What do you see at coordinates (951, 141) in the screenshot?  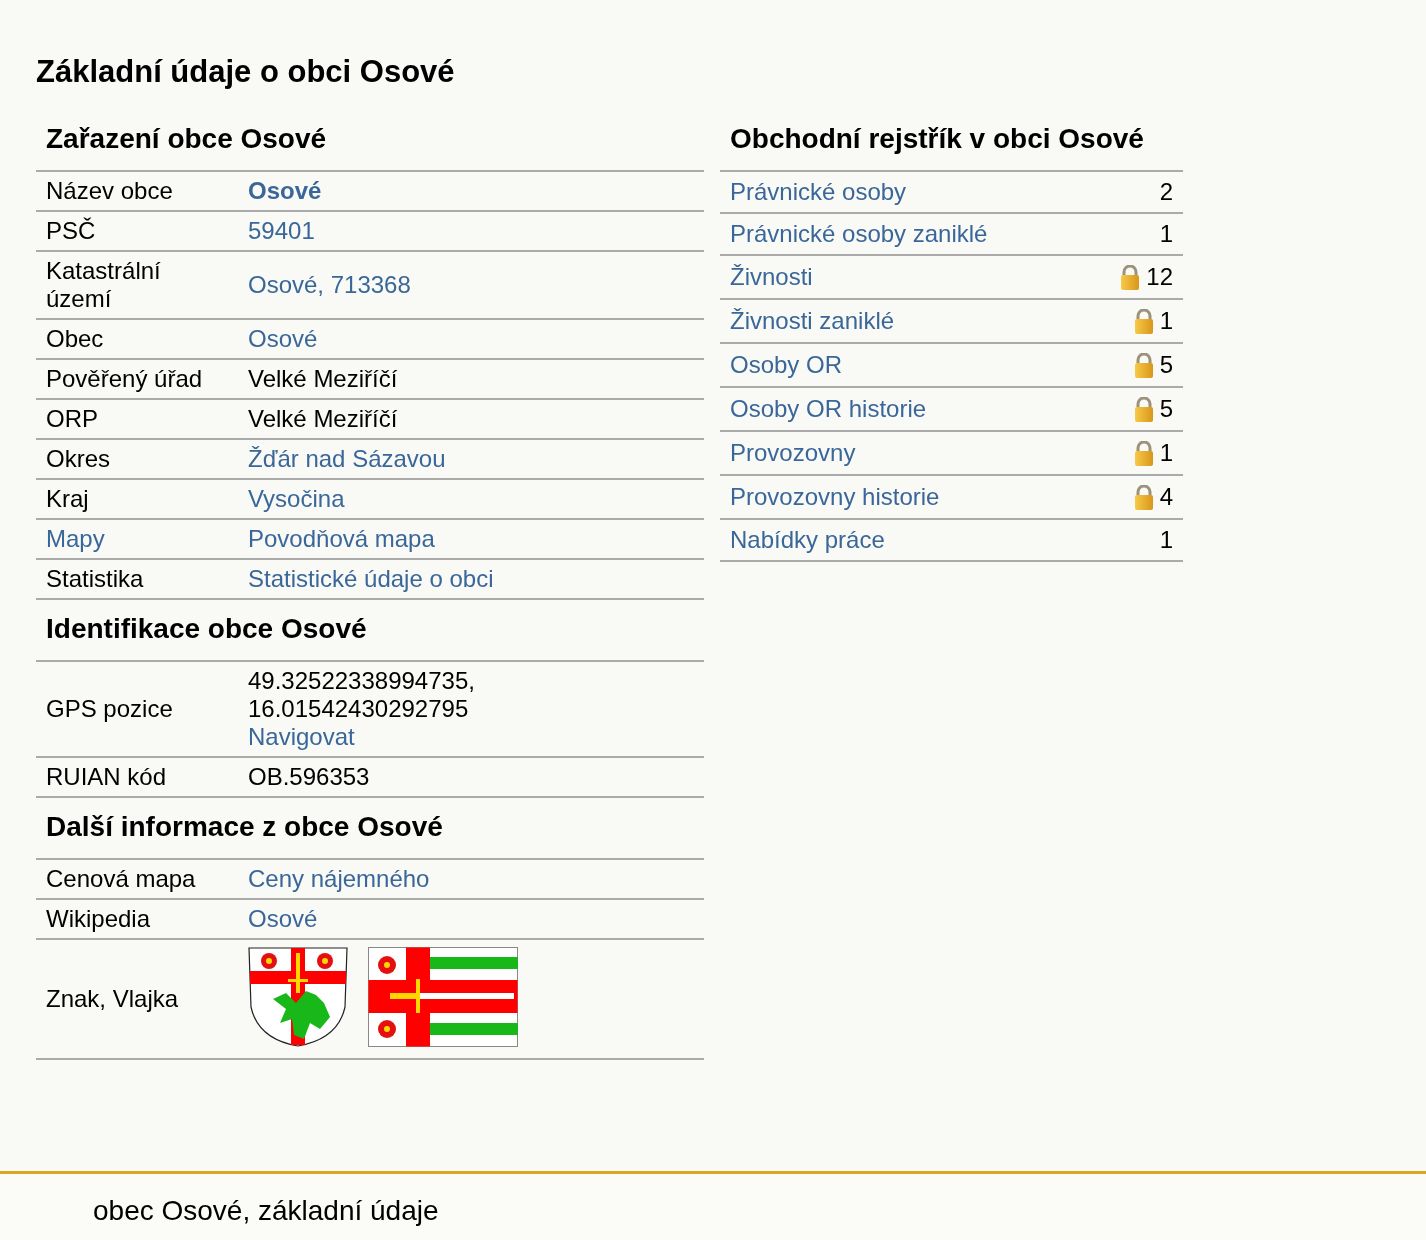 I see `section-heading: Obchodní rejstřík v obci Osové` at bounding box center [951, 141].